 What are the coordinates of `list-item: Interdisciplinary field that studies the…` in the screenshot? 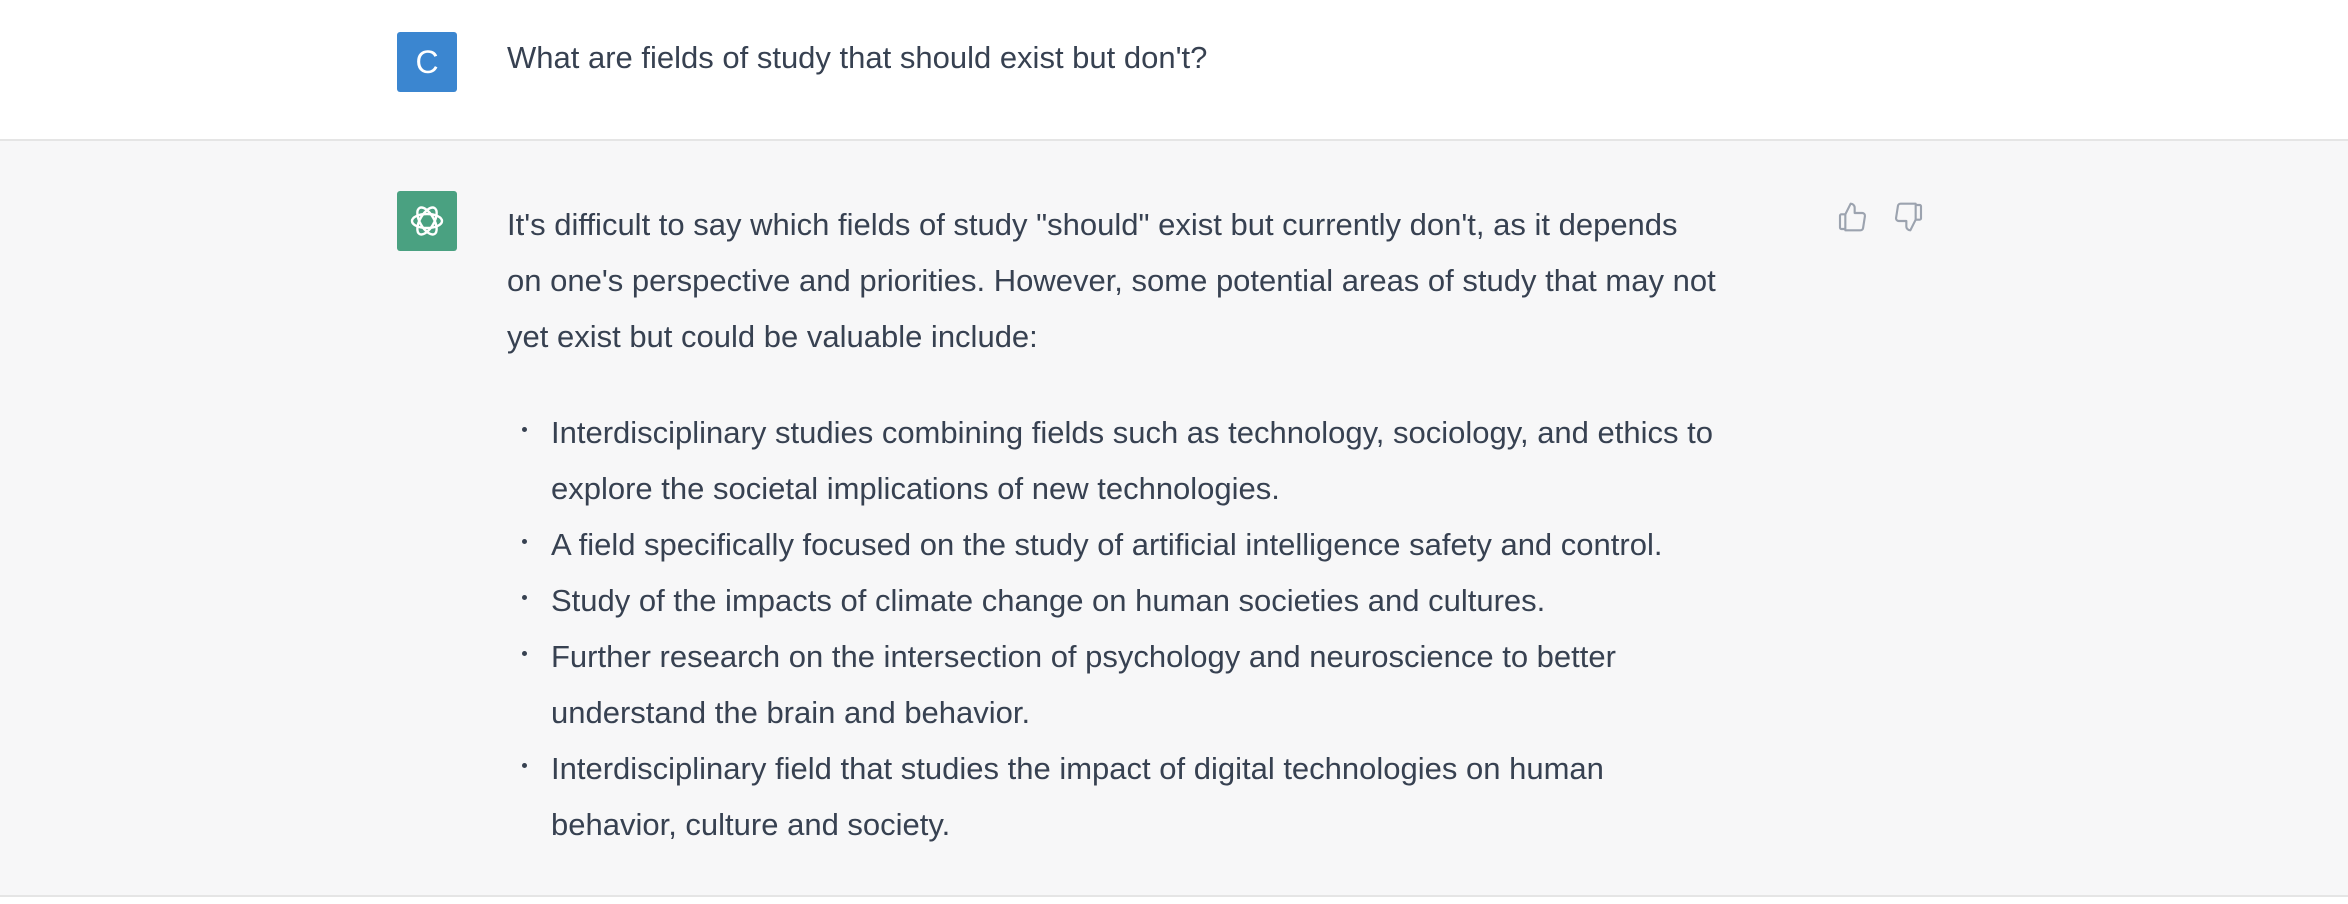 It's located at (1157, 797).